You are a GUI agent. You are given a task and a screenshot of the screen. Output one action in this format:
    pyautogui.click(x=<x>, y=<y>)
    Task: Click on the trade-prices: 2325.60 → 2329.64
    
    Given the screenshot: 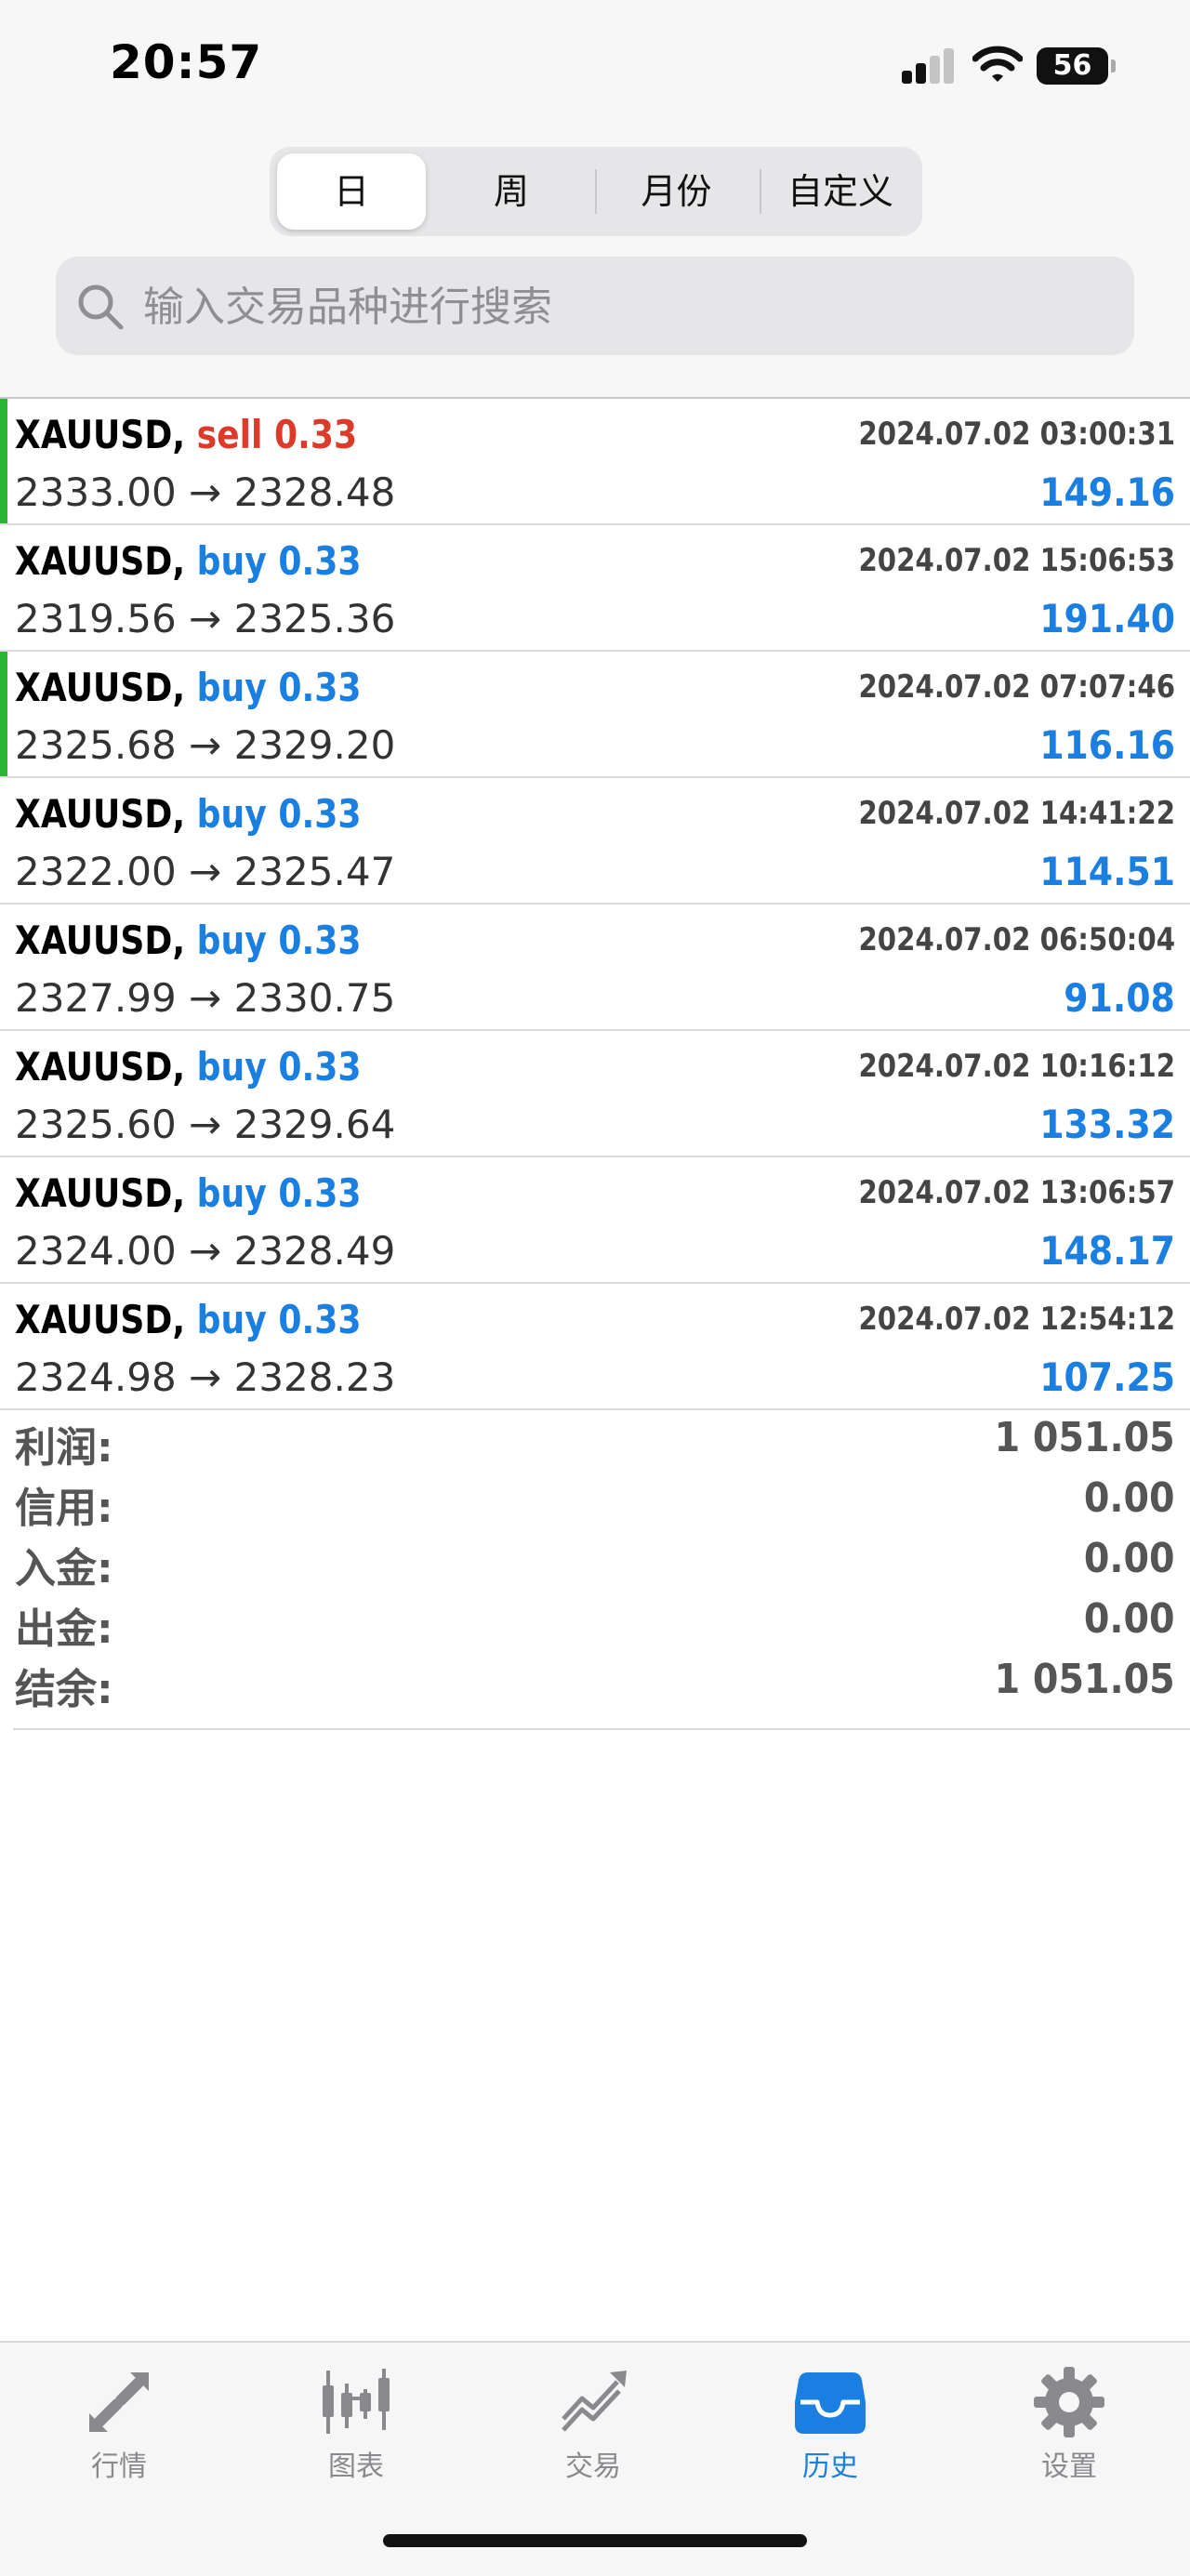 What is the action you would take?
    pyautogui.click(x=205, y=1124)
    